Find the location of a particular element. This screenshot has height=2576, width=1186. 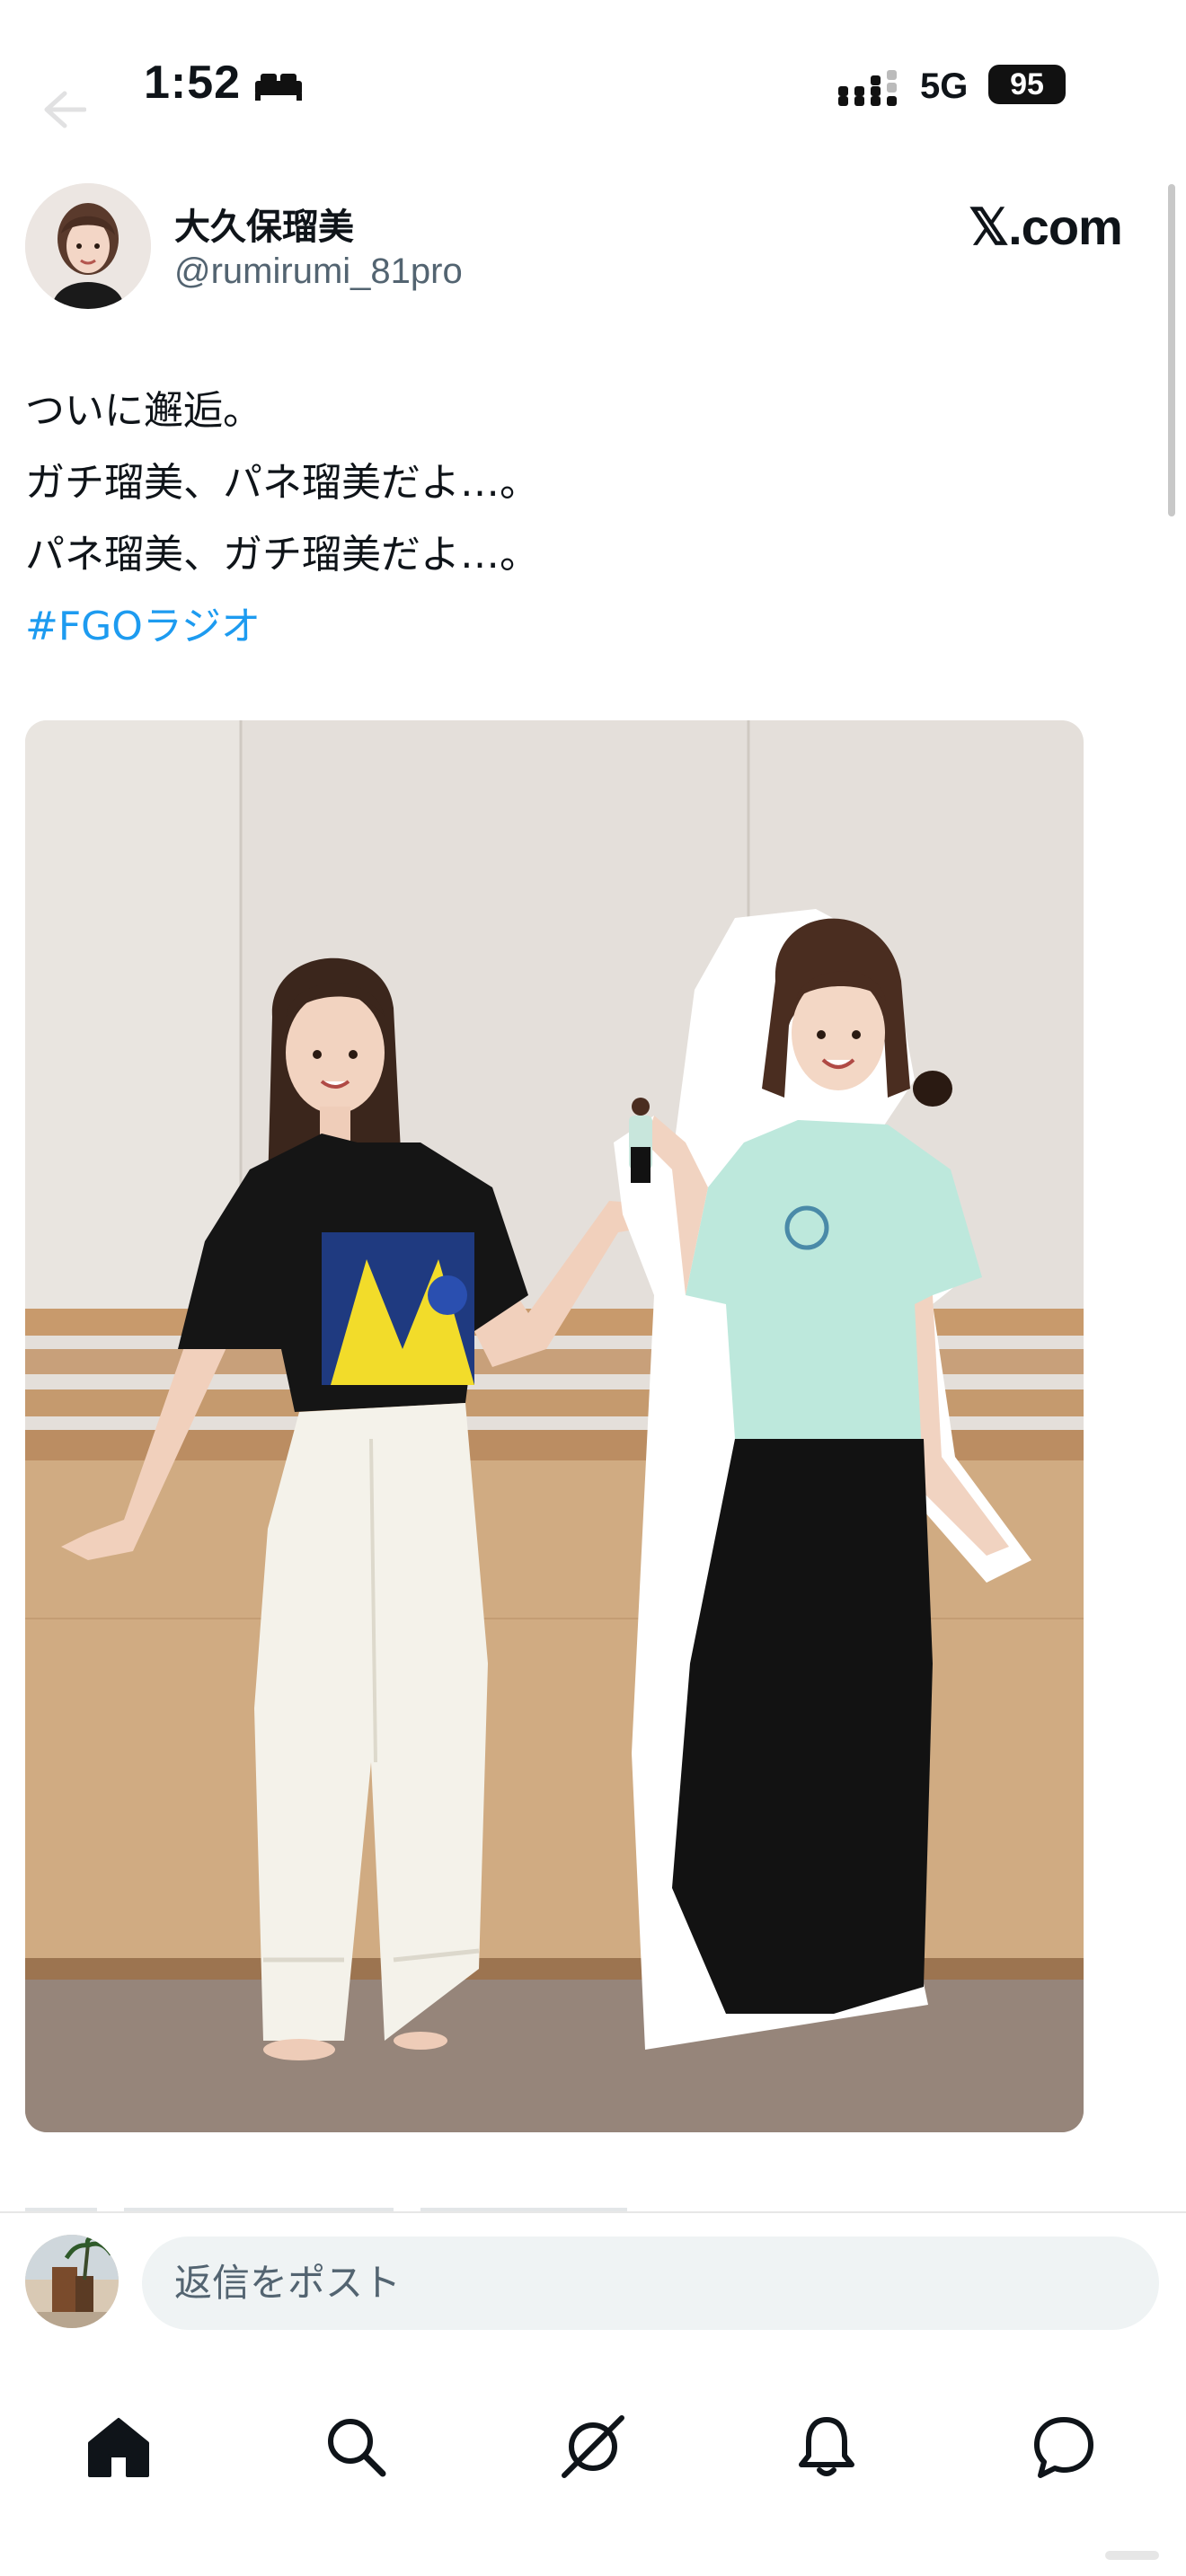

post-text-line: ガチ瑠美、パネ瑠美だよ…。 is located at coordinates (282, 483).